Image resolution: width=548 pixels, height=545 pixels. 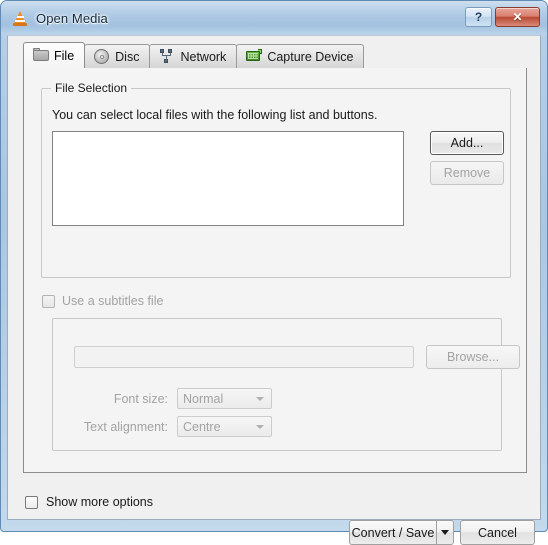 What do you see at coordinates (100, 502) in the screenshot?
I see `show-more-options-label: Show more options` at bounding box center [100, 502].